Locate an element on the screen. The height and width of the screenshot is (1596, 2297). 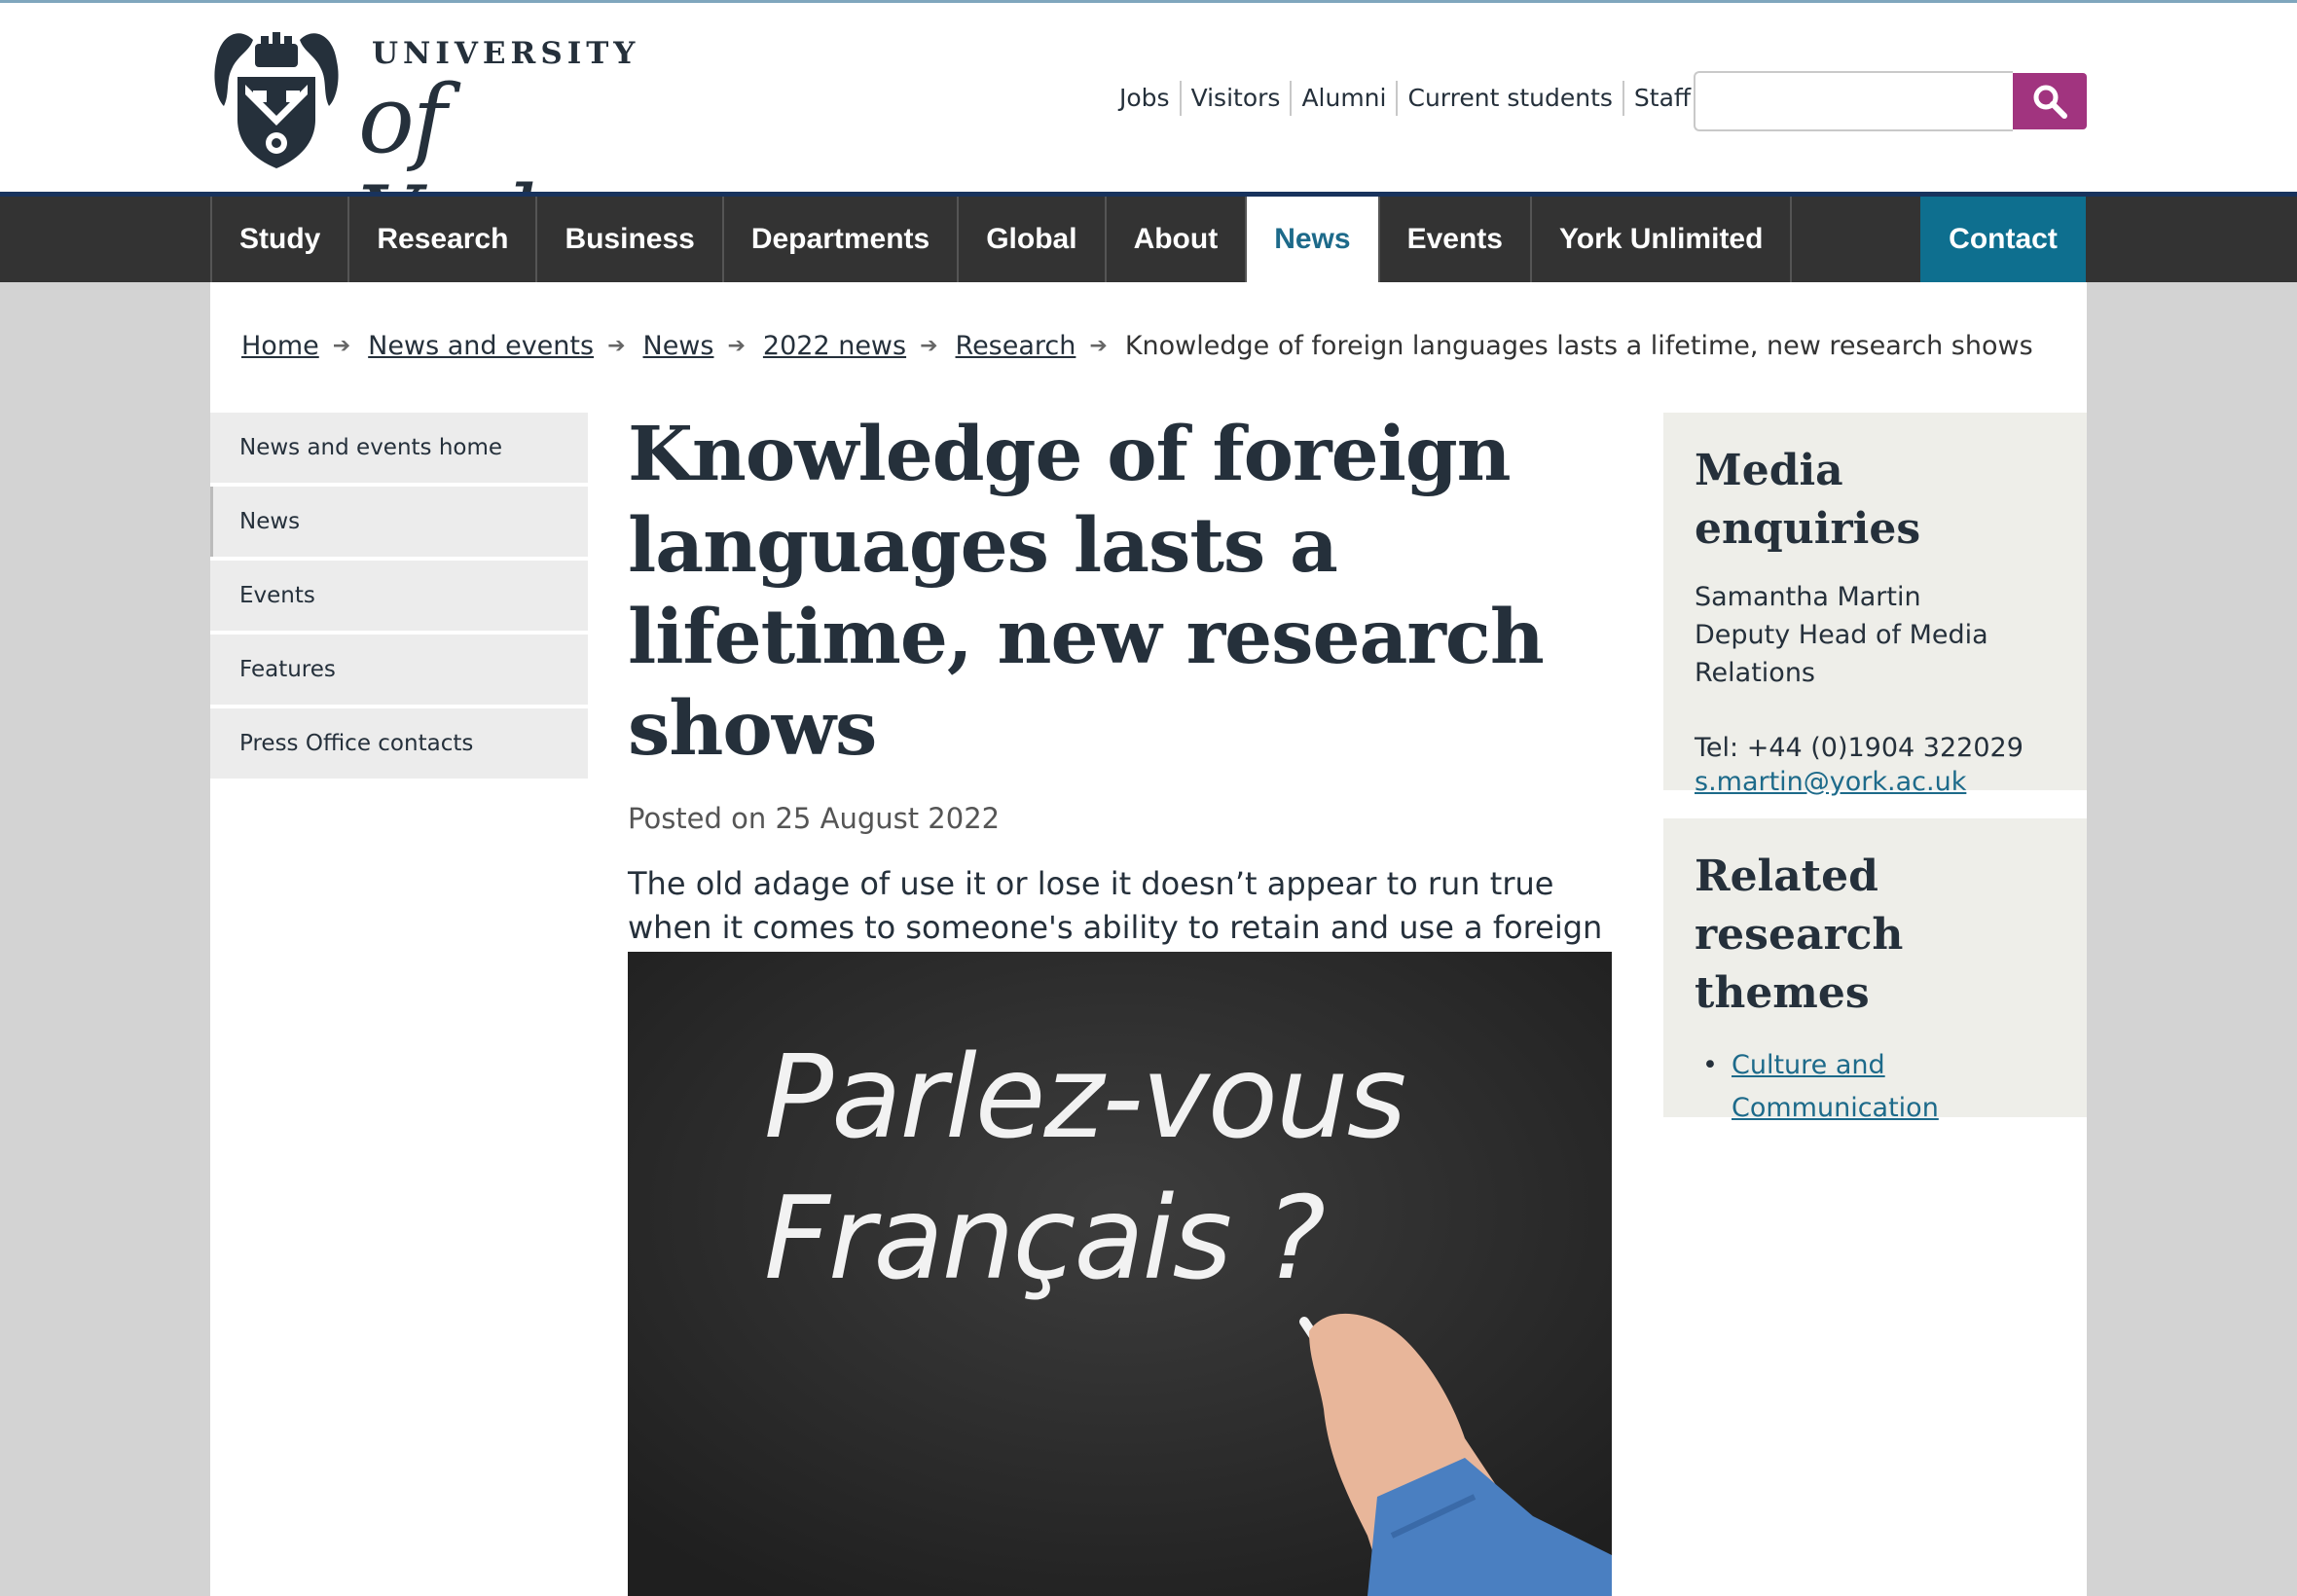
utility-link-current-students: Current students is located at coordinates (1509, 98).